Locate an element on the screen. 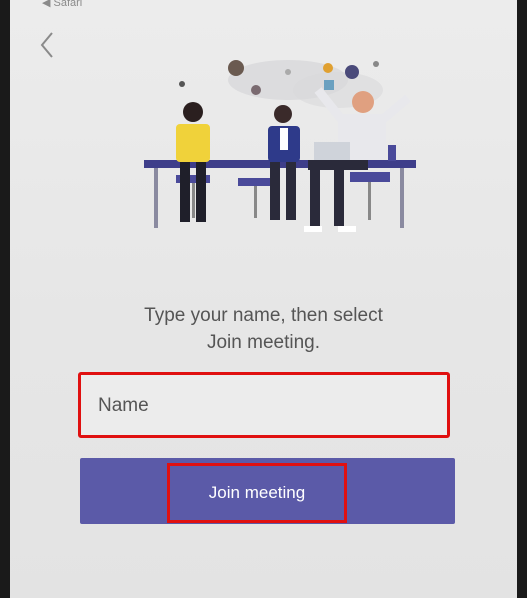 Image resolution: width=527 pixels, height=598 pixels. chevron-left-icon is located at coordinates (46, 45).